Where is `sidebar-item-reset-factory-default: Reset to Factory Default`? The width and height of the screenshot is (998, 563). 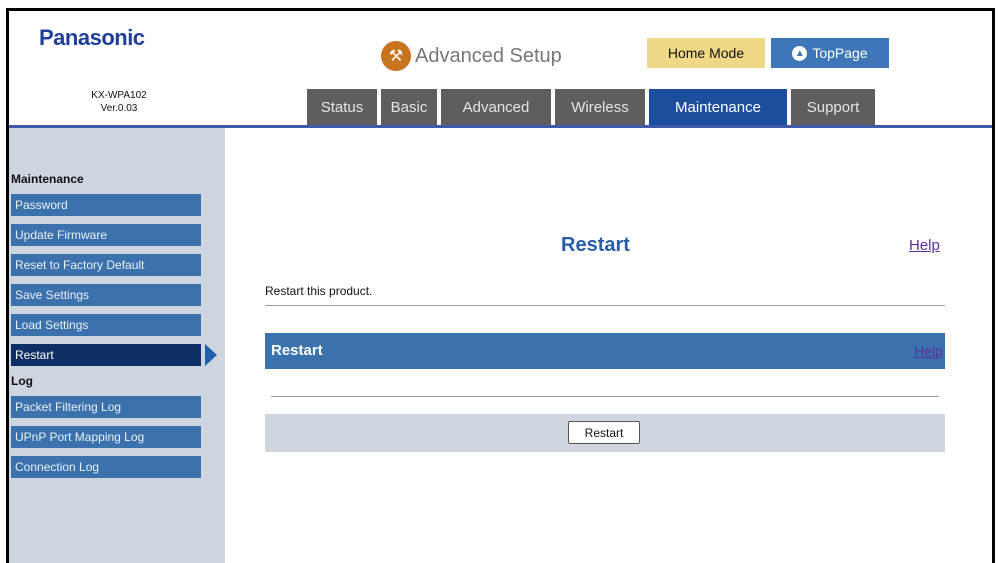 sidebar-item-reset-factory-default: Reset to Factory Default is located at coordinates (106, 265).